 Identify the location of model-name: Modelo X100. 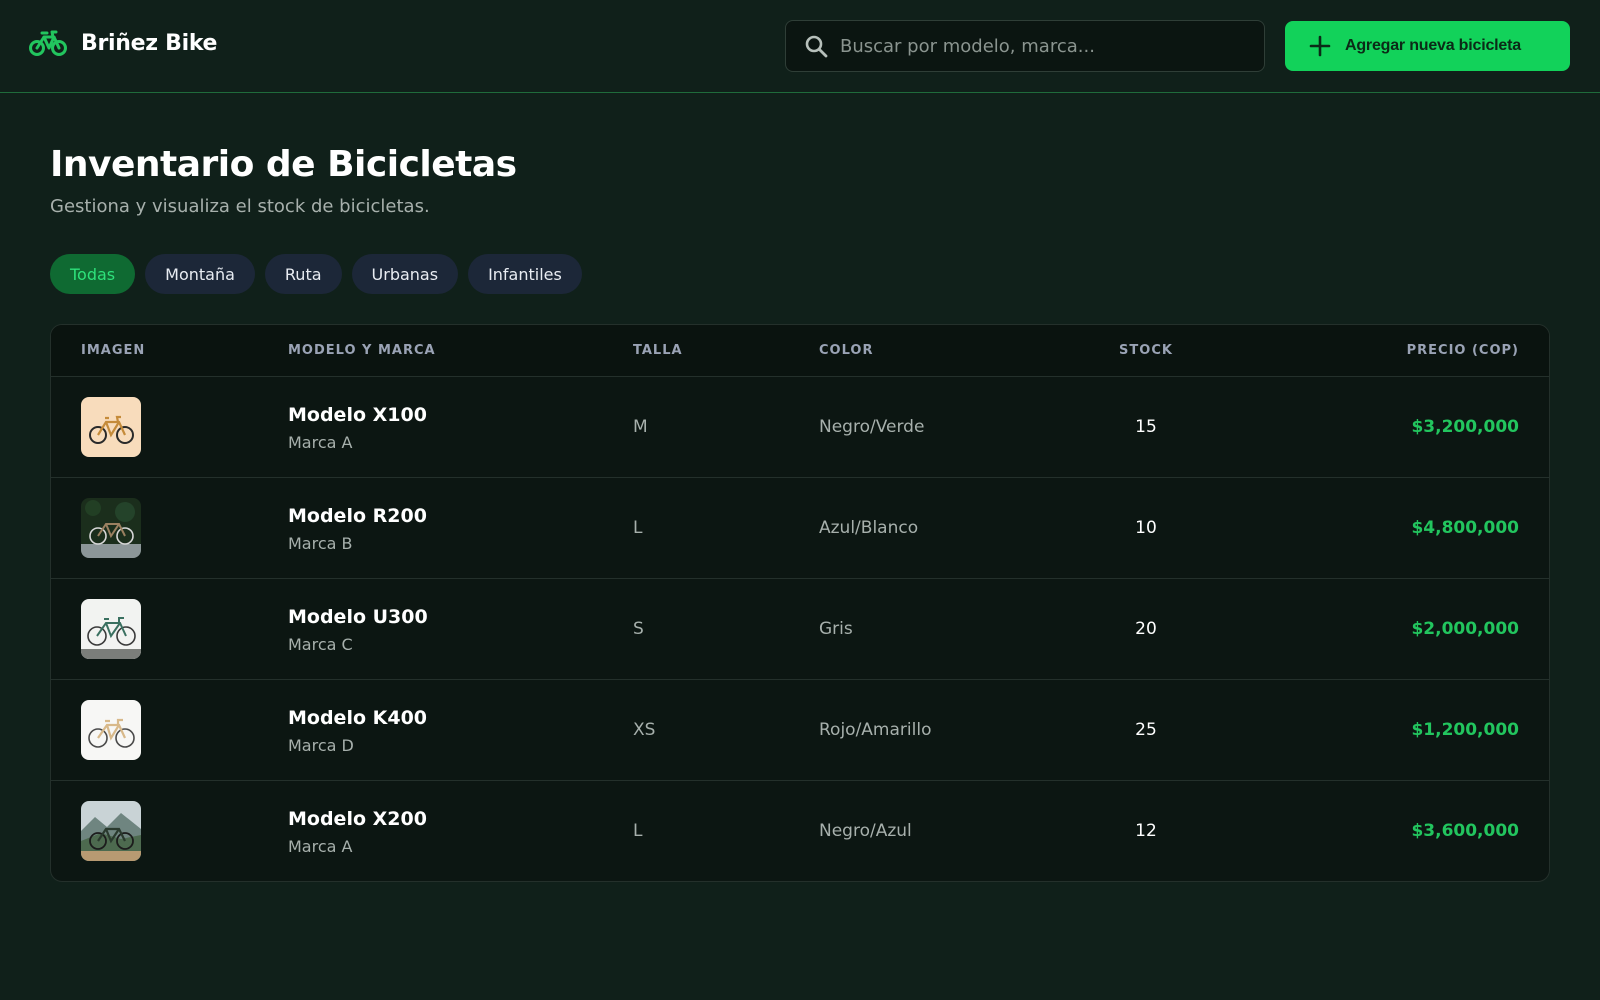
(357, 415).